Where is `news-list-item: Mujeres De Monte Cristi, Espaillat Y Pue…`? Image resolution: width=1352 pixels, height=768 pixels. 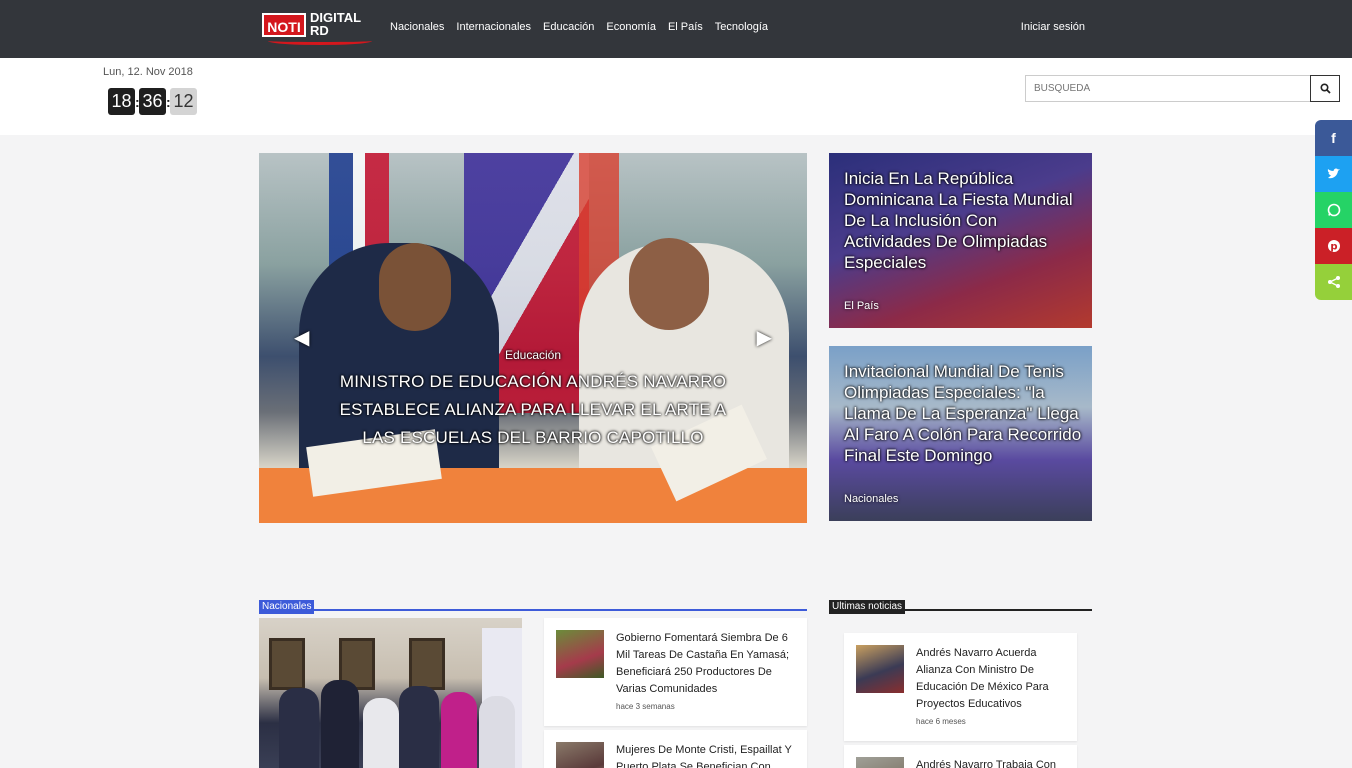
news-list-item: Mujeres De Monte Cristi, Espaillat Y Pue… is located at coordinates (675, 749).